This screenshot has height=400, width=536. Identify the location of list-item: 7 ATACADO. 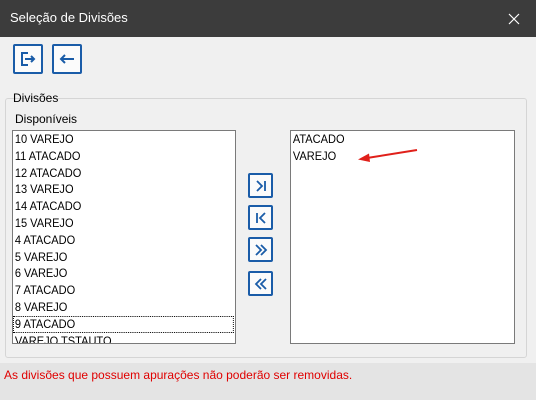
(115, 290).